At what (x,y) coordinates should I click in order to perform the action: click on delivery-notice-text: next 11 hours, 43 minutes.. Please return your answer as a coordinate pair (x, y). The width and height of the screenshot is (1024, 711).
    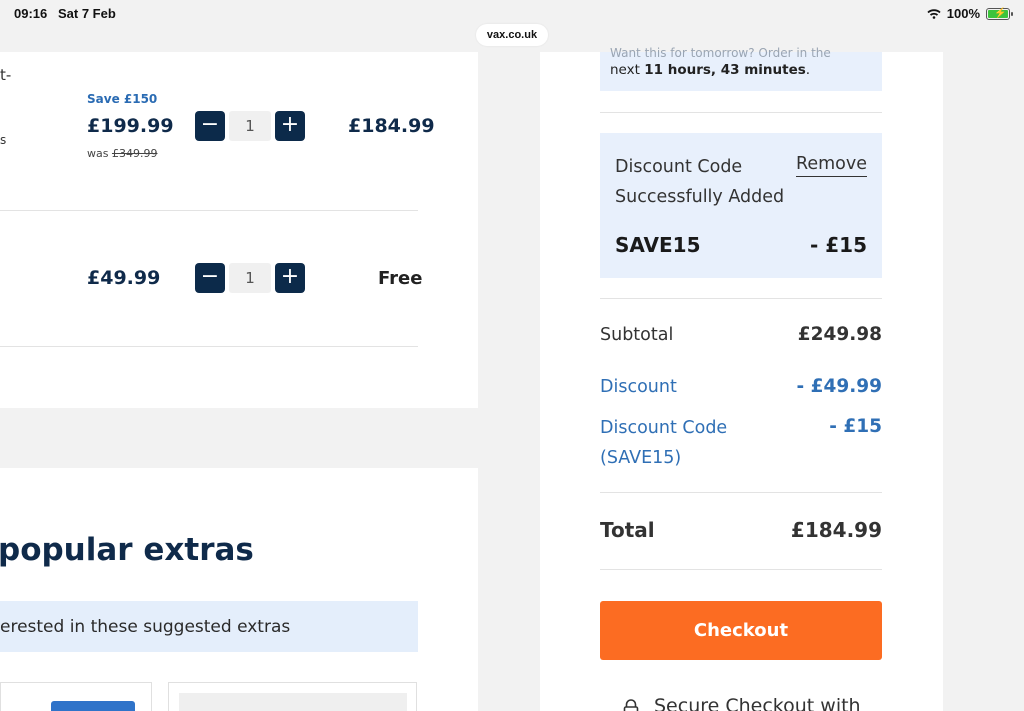
    Looking at the image, I should click on (710, 70).